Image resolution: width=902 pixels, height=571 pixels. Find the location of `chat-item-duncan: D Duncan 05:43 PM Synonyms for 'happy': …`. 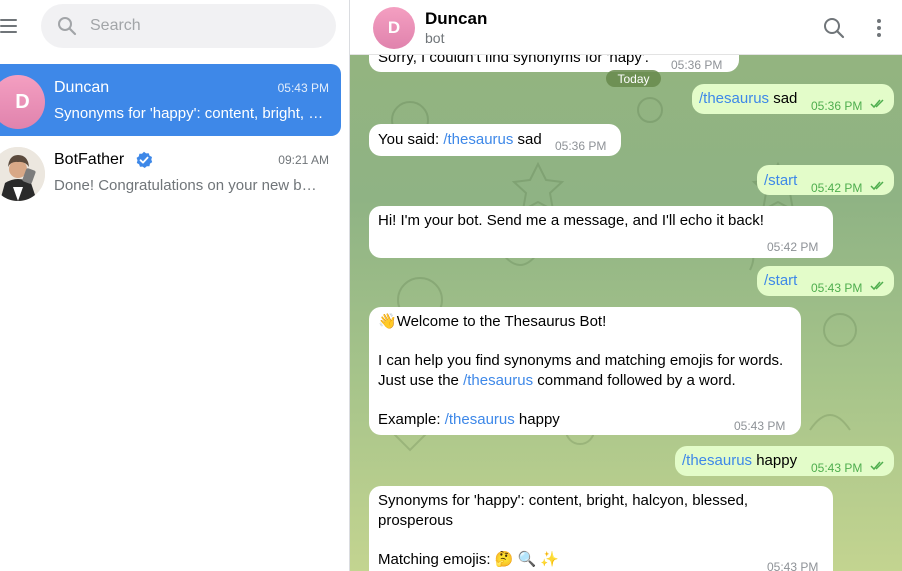

chat-item-duncan: D Duncan 05:43 PM Synonyms for 'happy': … is located at coordinates (170, 100).